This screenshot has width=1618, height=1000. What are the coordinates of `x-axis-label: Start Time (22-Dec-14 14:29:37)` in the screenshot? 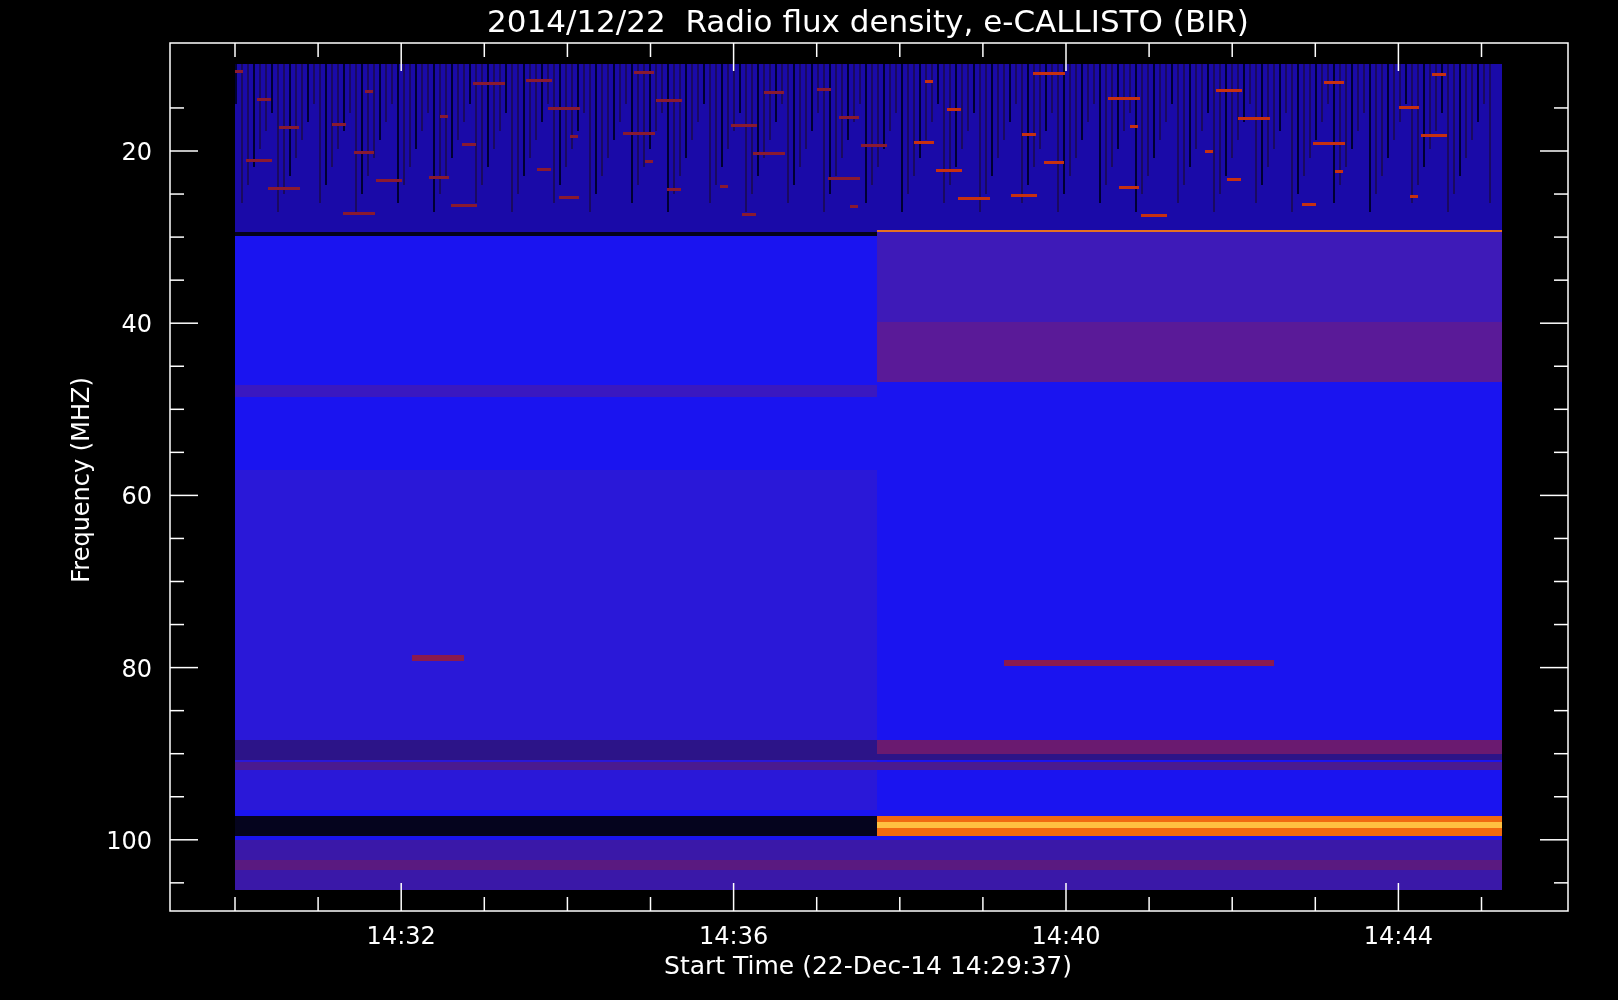 It's located at (868, 965).